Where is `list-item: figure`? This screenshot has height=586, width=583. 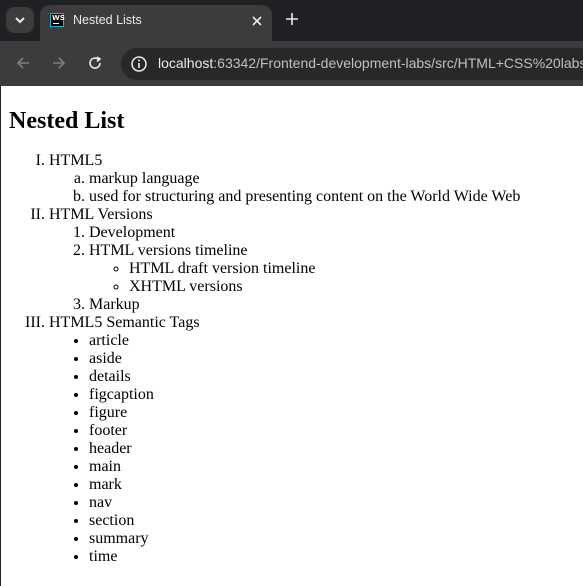 list-item: figure is located at coordinates (304, 413).